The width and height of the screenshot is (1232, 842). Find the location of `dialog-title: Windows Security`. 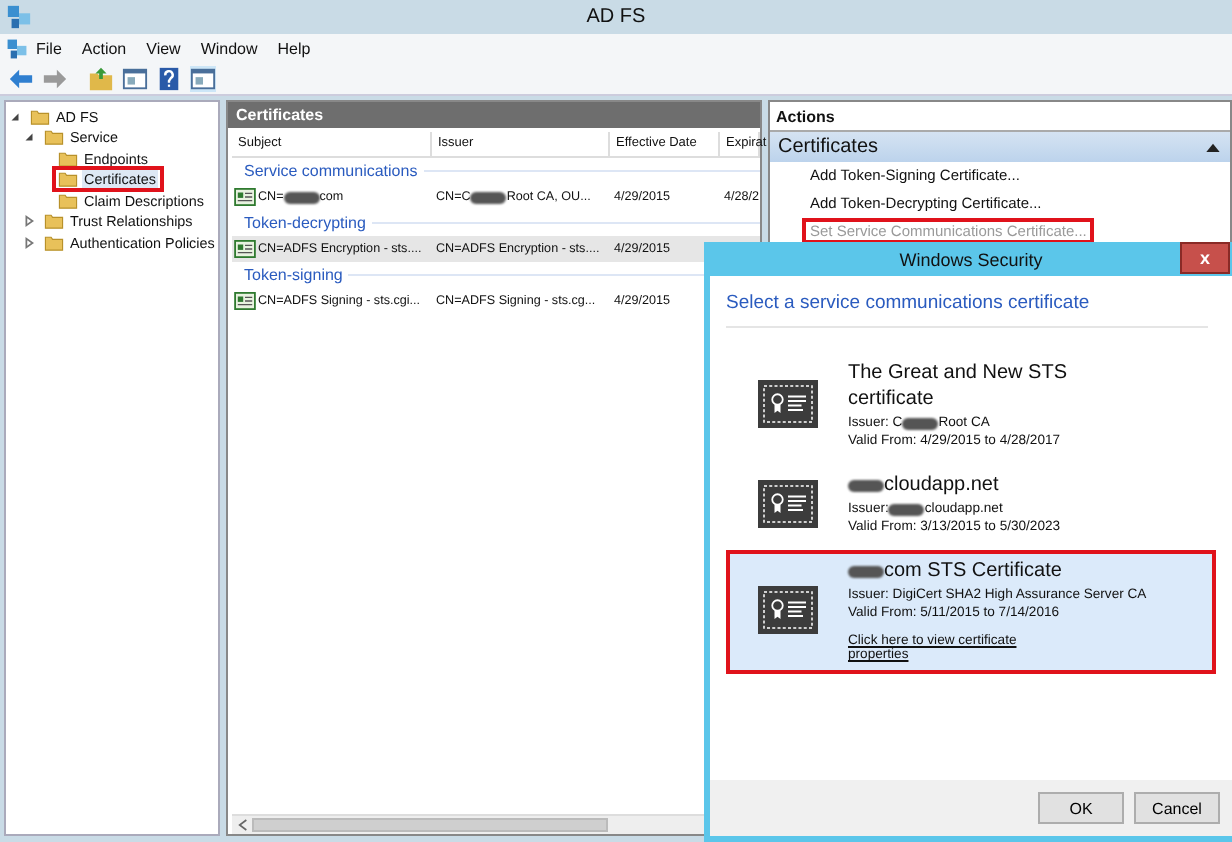

dialog-title: Windows Security is located at coordinates (971, 259).